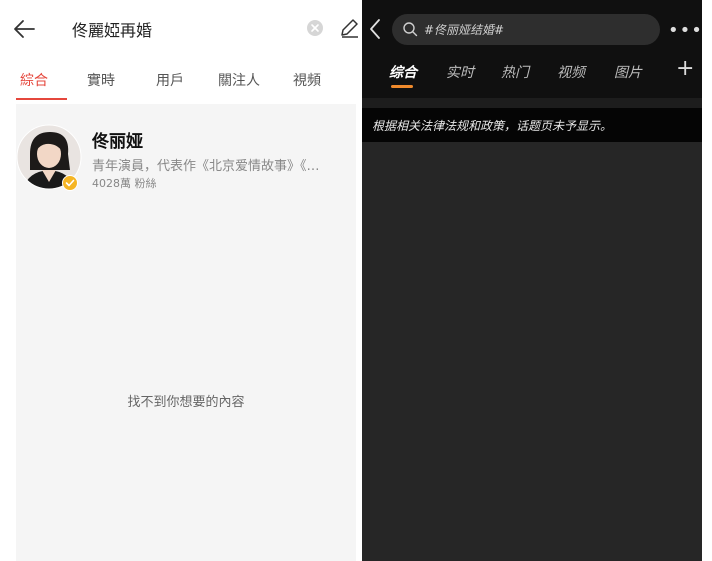 This screenshot has width=712, height=561. What do you see at coordinates (571, 72) in the screenshot?
I see `tab-videos: 视频` at bounding box center [571, 72].